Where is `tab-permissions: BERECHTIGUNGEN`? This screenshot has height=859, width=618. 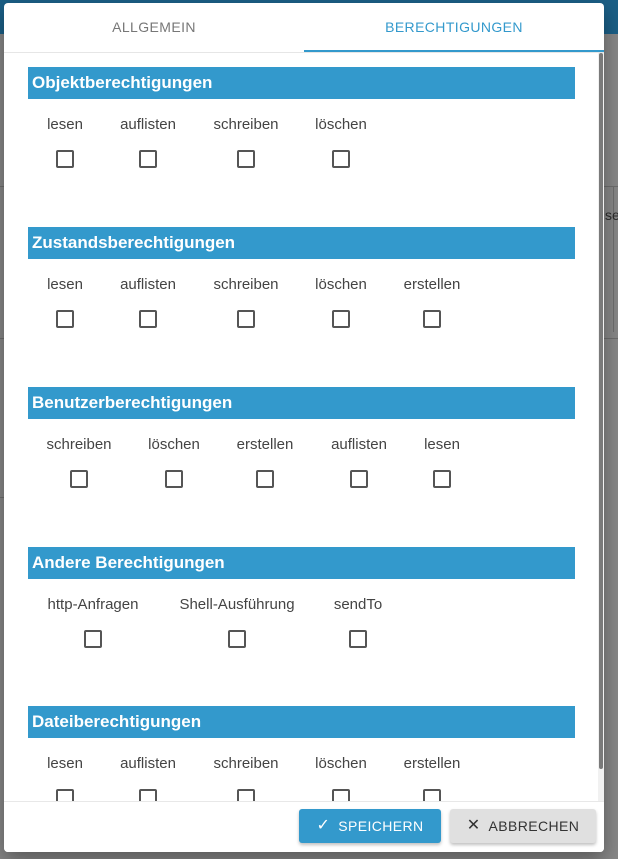
tab-permissions: BERECHTIGUNGEN is located at coordinates (454, 27).